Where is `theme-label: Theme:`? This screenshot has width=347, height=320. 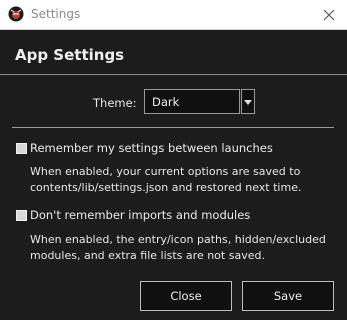
theme-label: Theme: is located at coordinates (115, 103).